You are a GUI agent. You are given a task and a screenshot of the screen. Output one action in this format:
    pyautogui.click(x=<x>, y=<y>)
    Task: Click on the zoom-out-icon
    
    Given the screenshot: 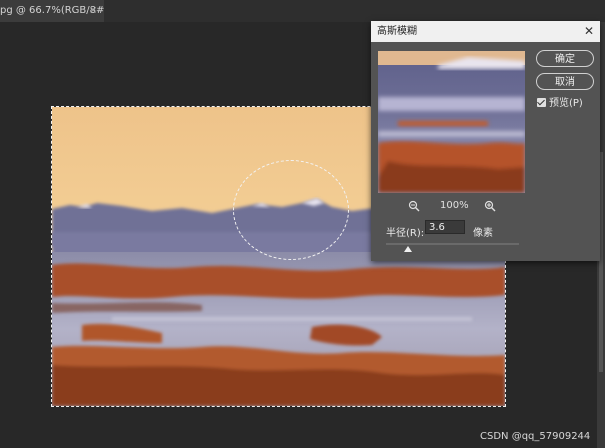 What is the action you would take?
    pyautogui.click(x=414, y=206)
    